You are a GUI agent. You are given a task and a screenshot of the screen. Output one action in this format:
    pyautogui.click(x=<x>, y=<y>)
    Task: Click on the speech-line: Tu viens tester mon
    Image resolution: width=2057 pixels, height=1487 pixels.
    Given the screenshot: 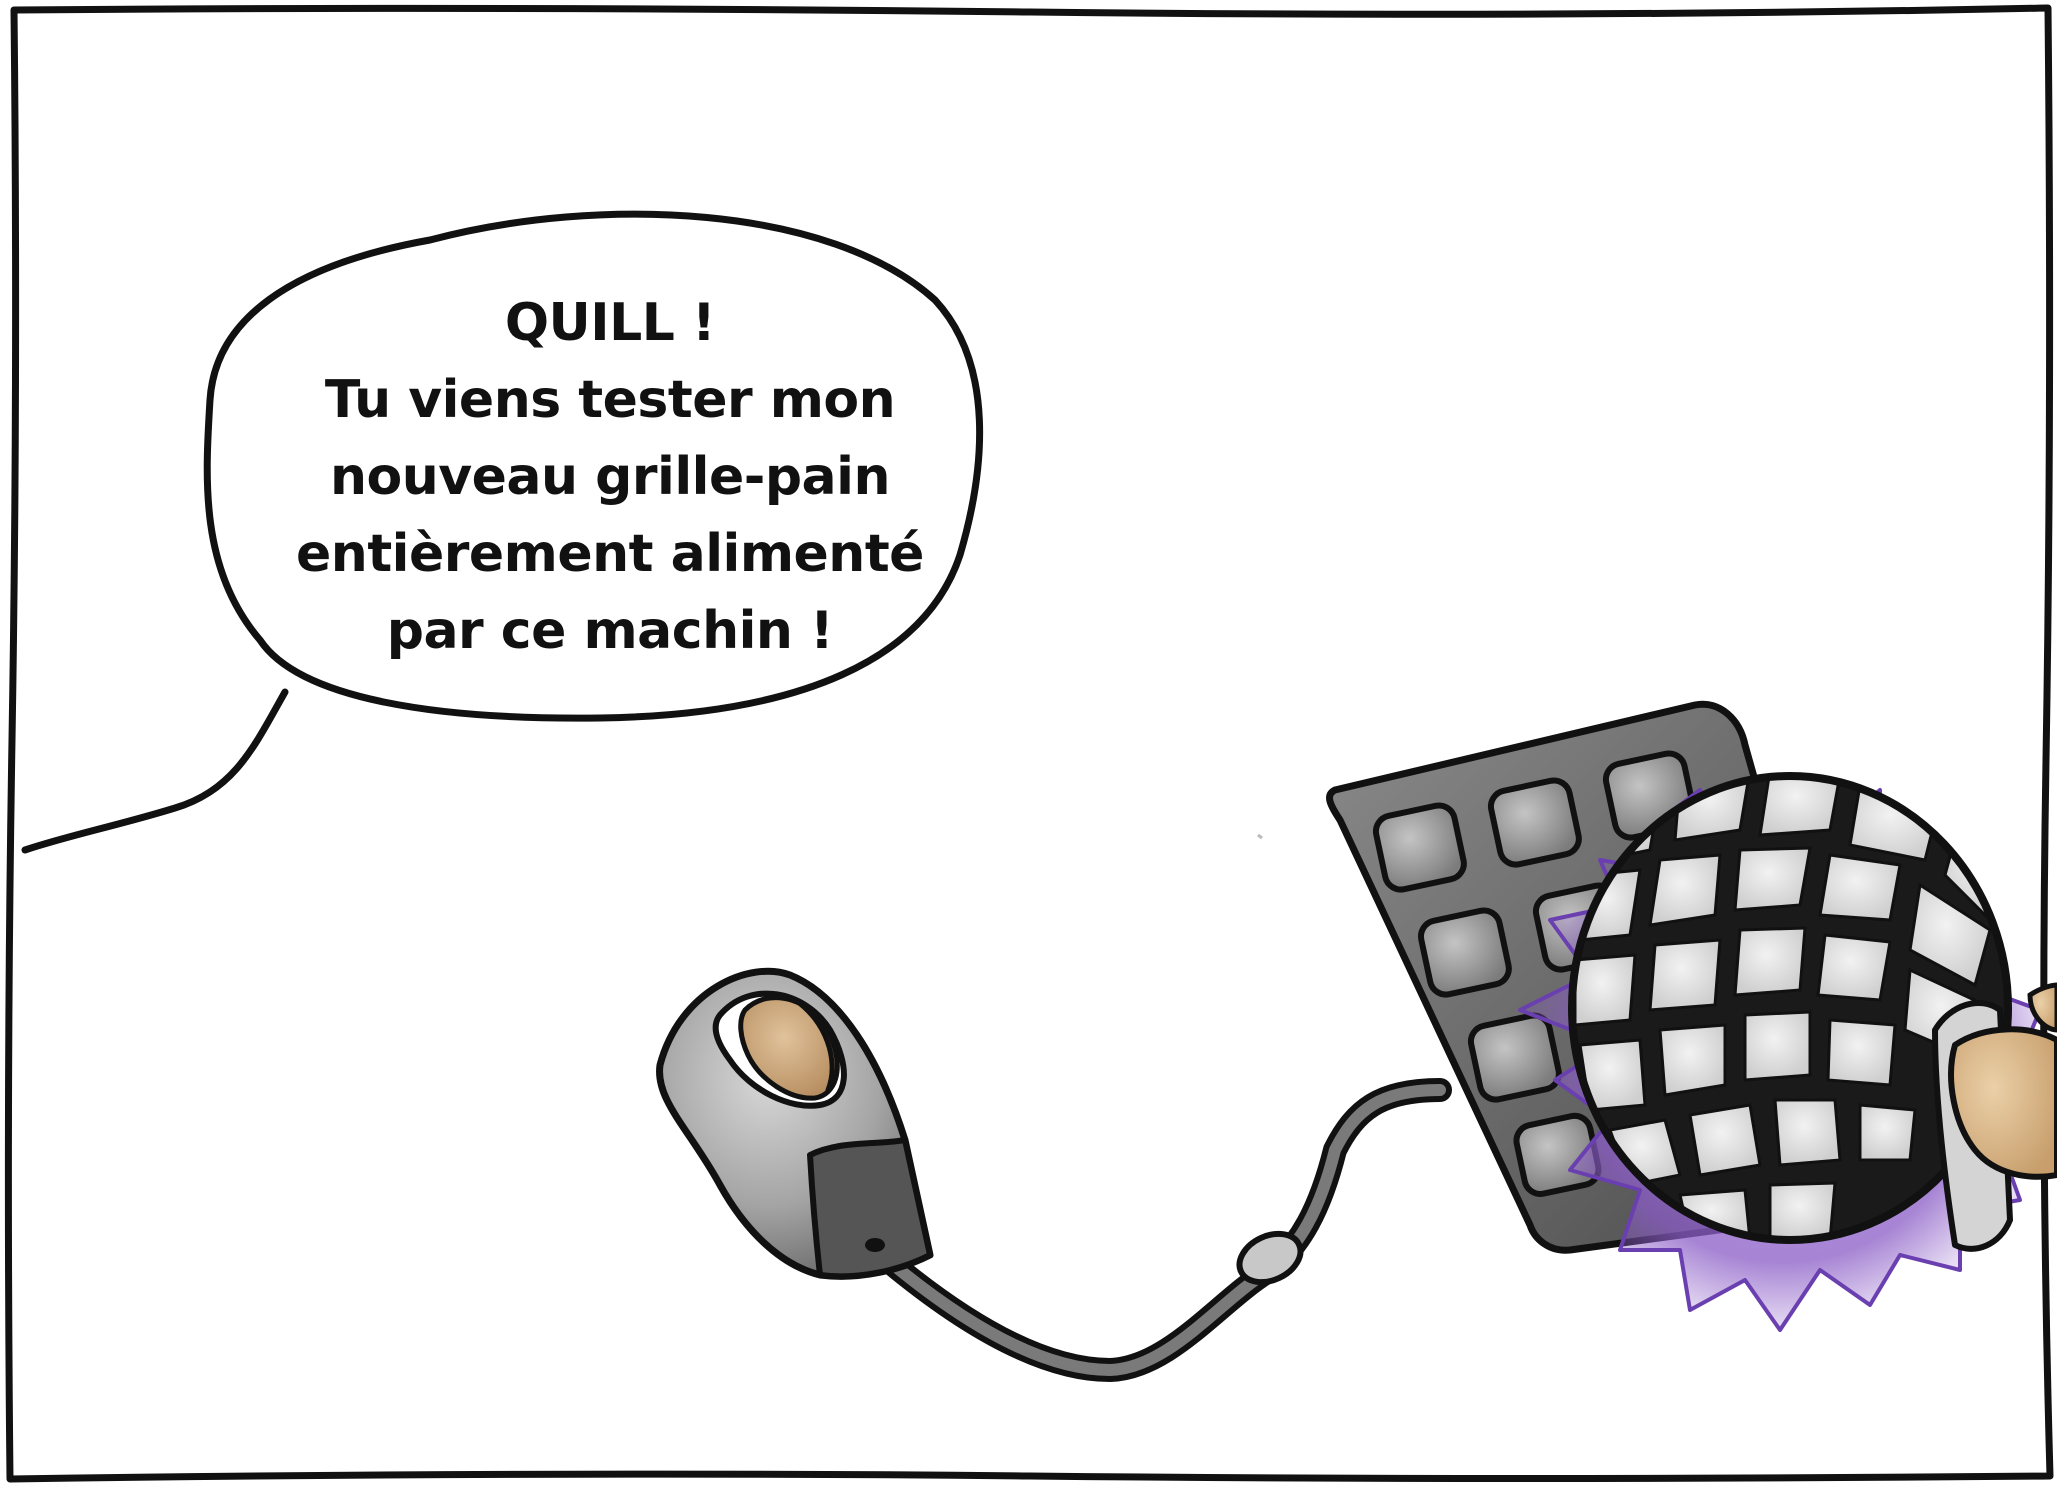 What is the action you would take?
    pyautogui.click(x=610, y=400)
    